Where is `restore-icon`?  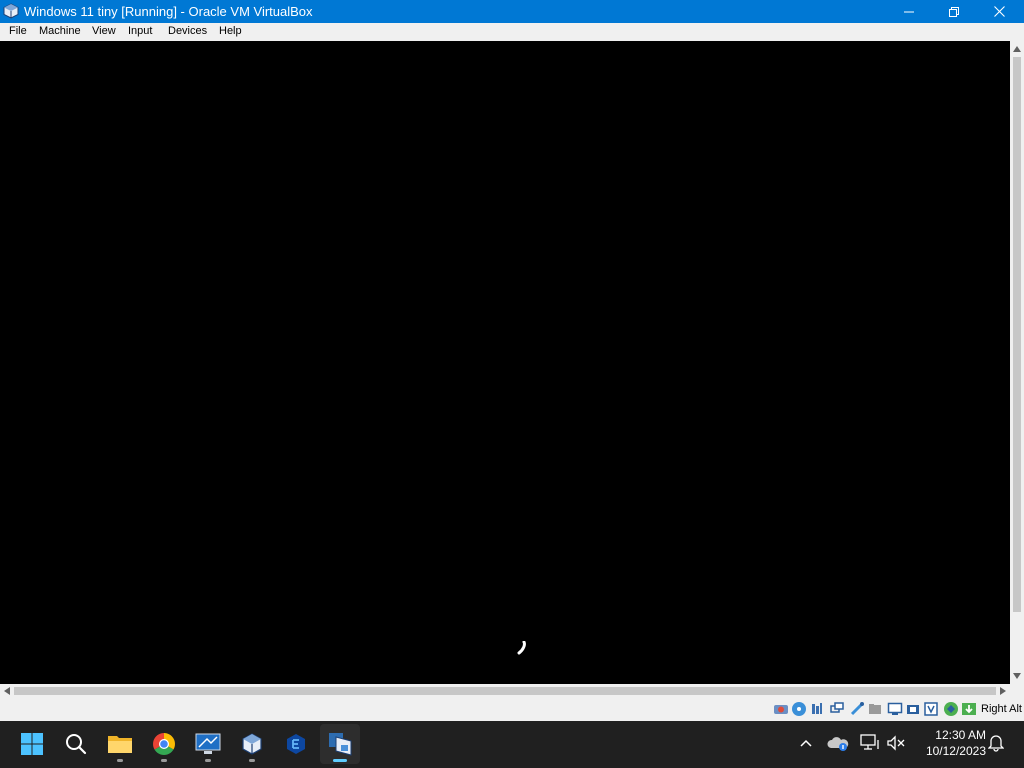
restore-icon is located at coordinates (954, 11).